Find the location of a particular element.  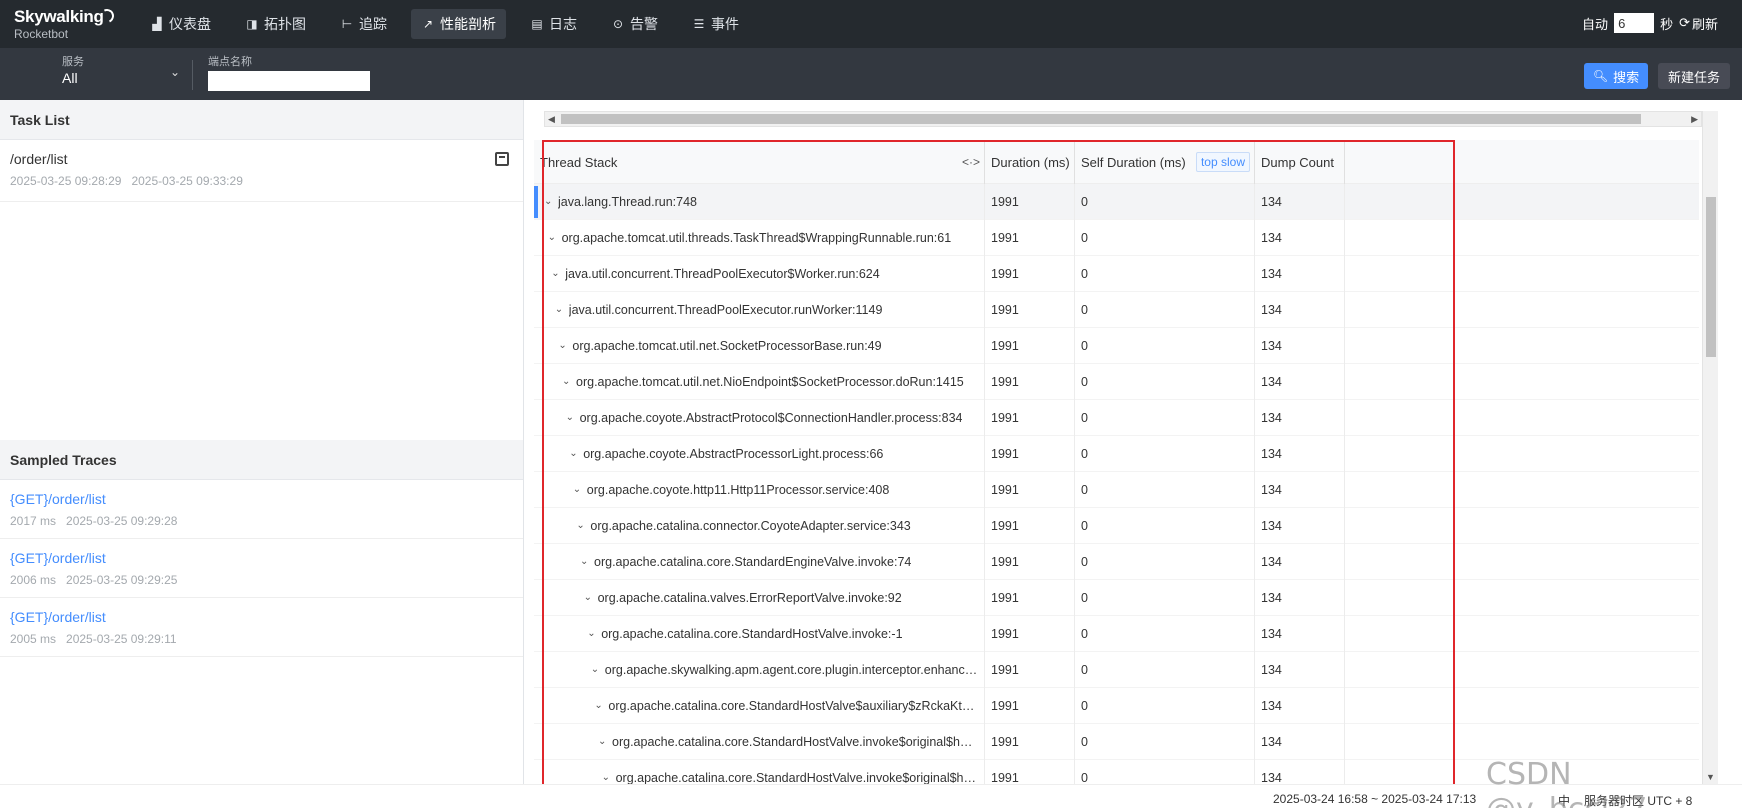

nav-item-0: ▟ 仪表盘 is located at coordinates (180, 24).